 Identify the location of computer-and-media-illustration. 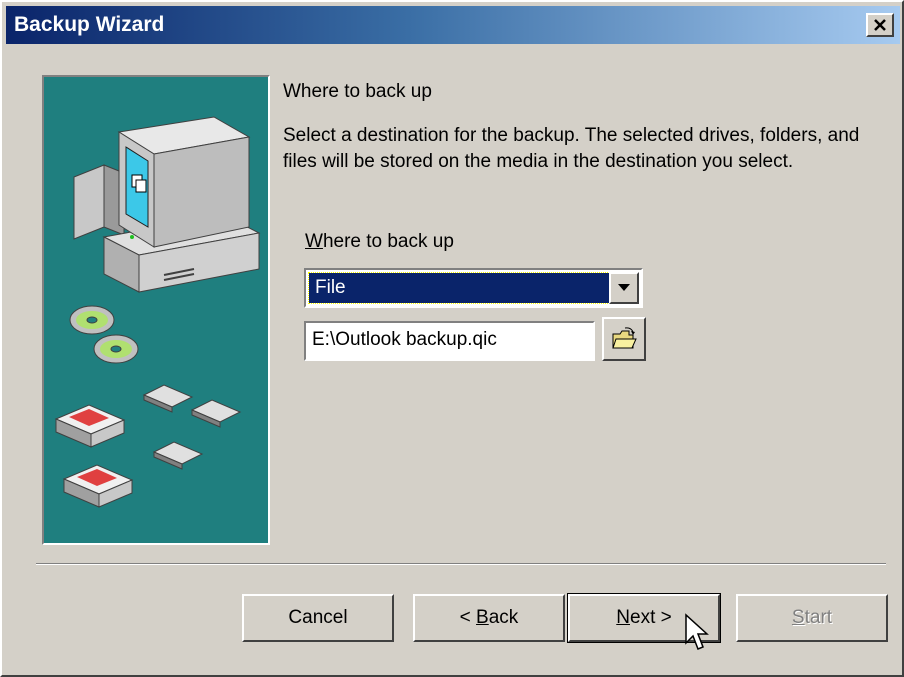
(157, 312).